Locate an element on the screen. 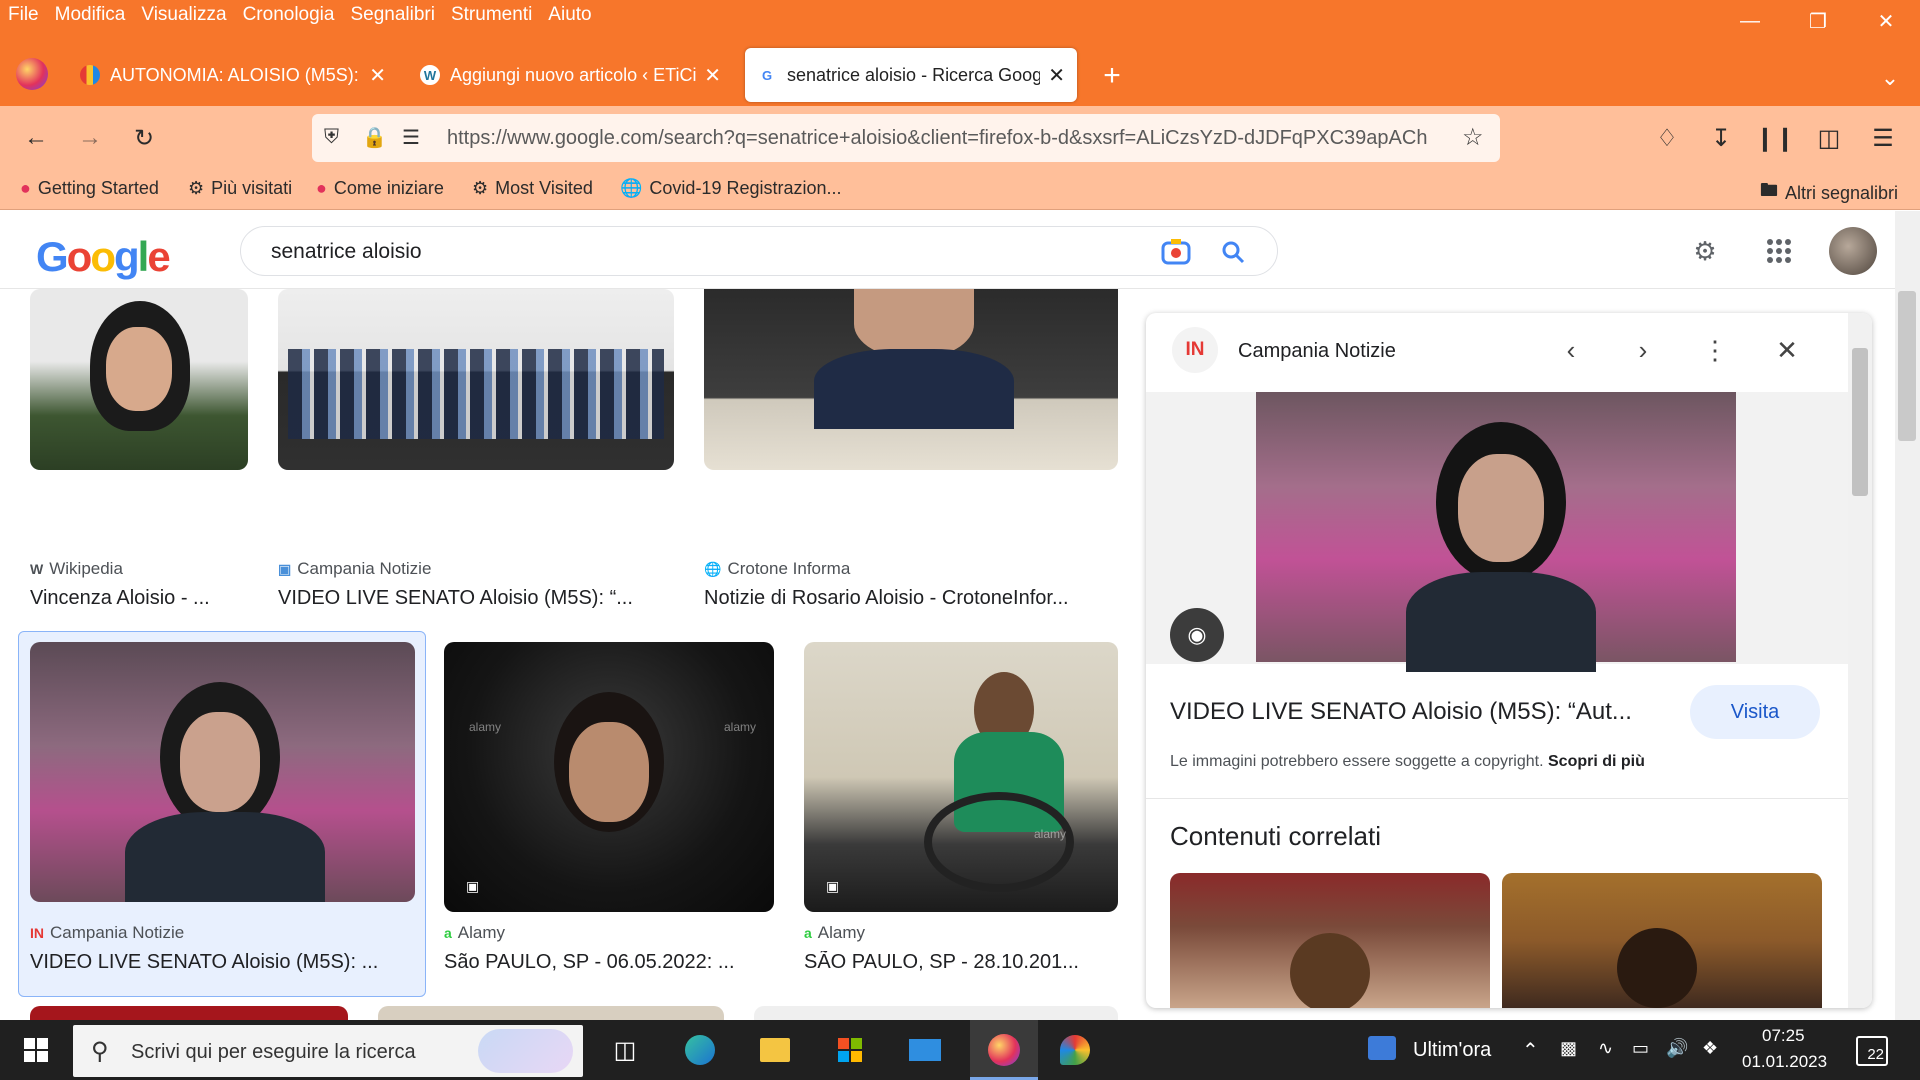  page-scrollbar-thumb is located at coordinates (1907, 366).